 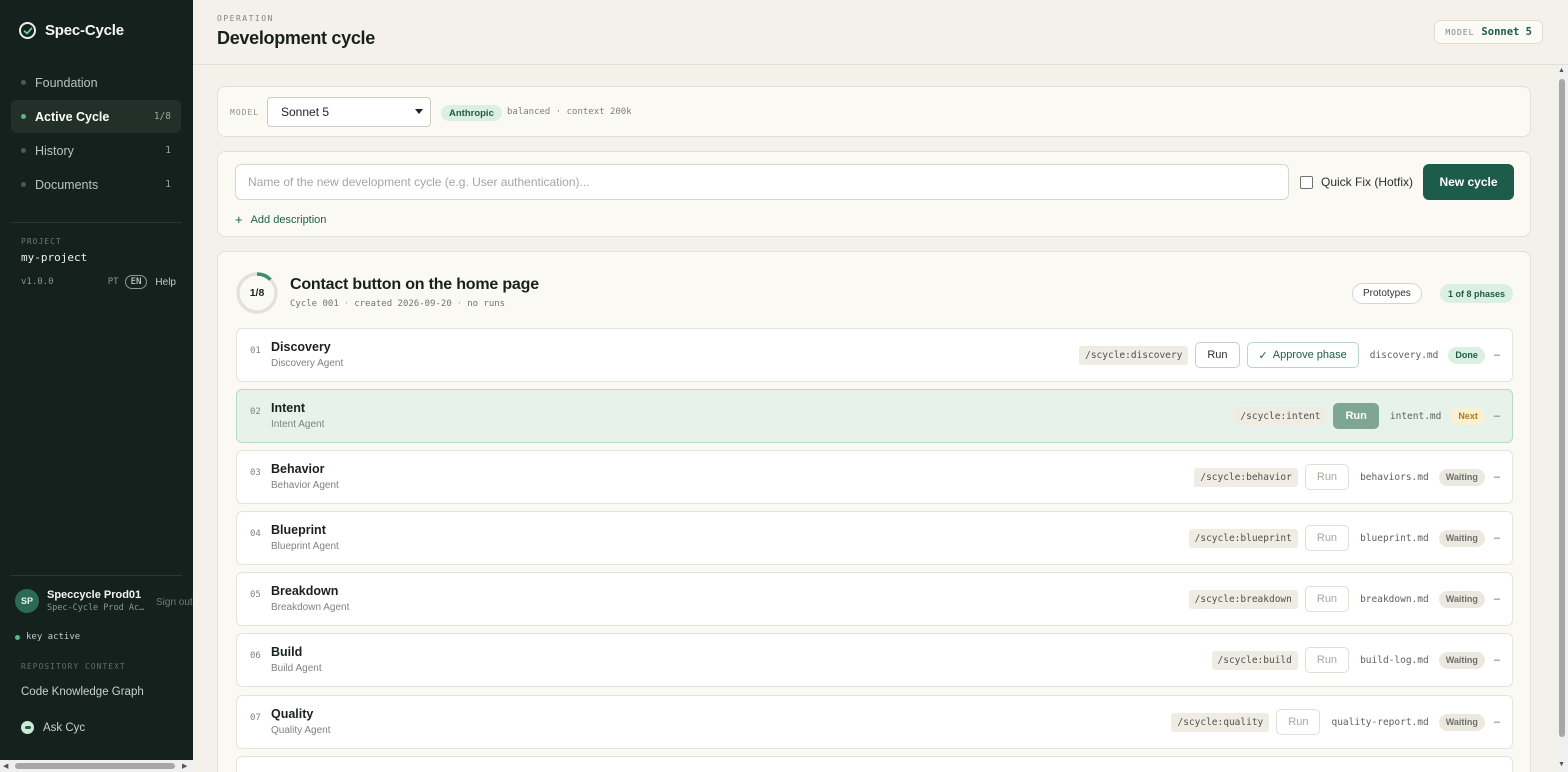 What do you see at coordinates (1394, 538) in the screenshot?
I see `phase-file: blueprint.md` at bounding box center [1394, 538].